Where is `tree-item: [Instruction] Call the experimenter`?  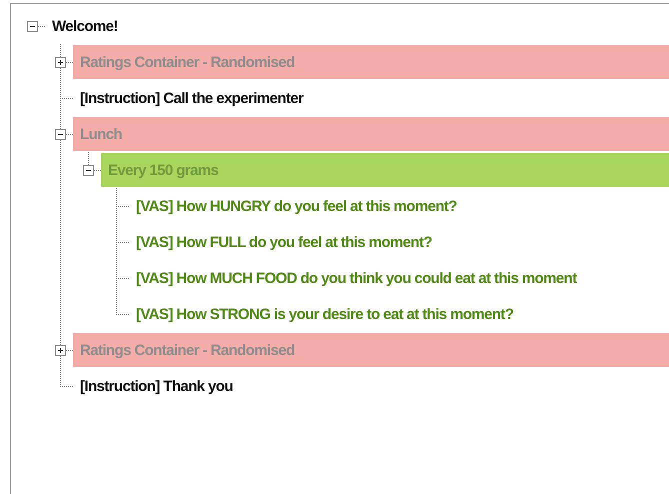 tree-item: [Instruction] Call the experimenter is located at coordinates (192, 98).